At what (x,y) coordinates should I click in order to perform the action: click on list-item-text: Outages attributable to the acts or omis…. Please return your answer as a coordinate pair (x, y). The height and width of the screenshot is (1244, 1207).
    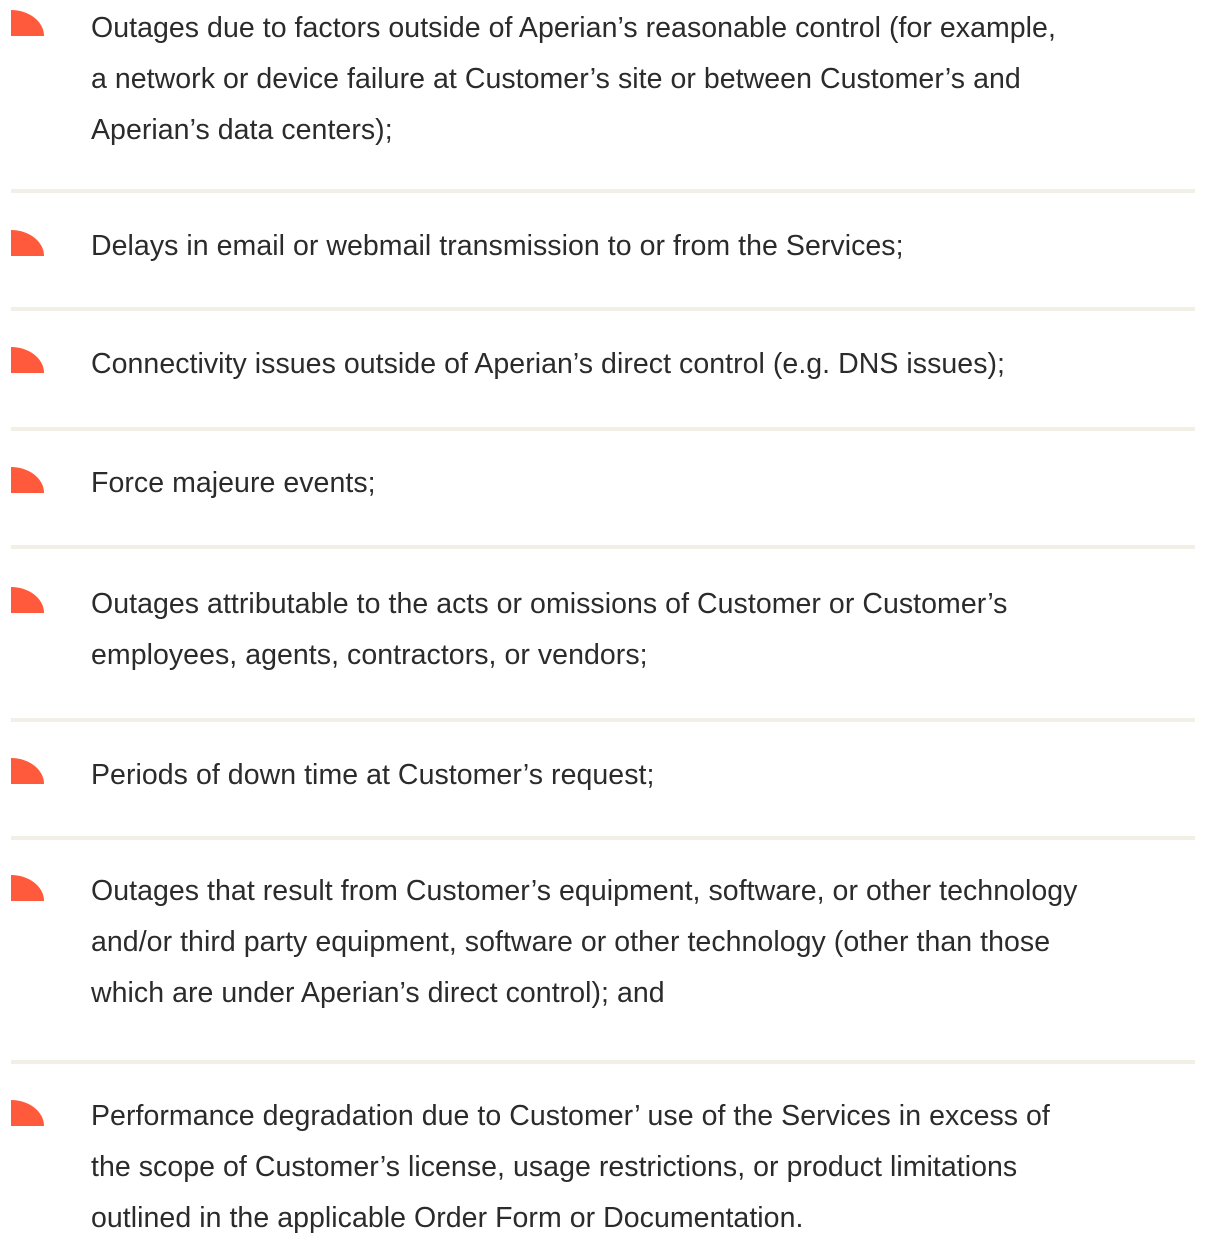
    Looking at the image, I should click on (549, 629).